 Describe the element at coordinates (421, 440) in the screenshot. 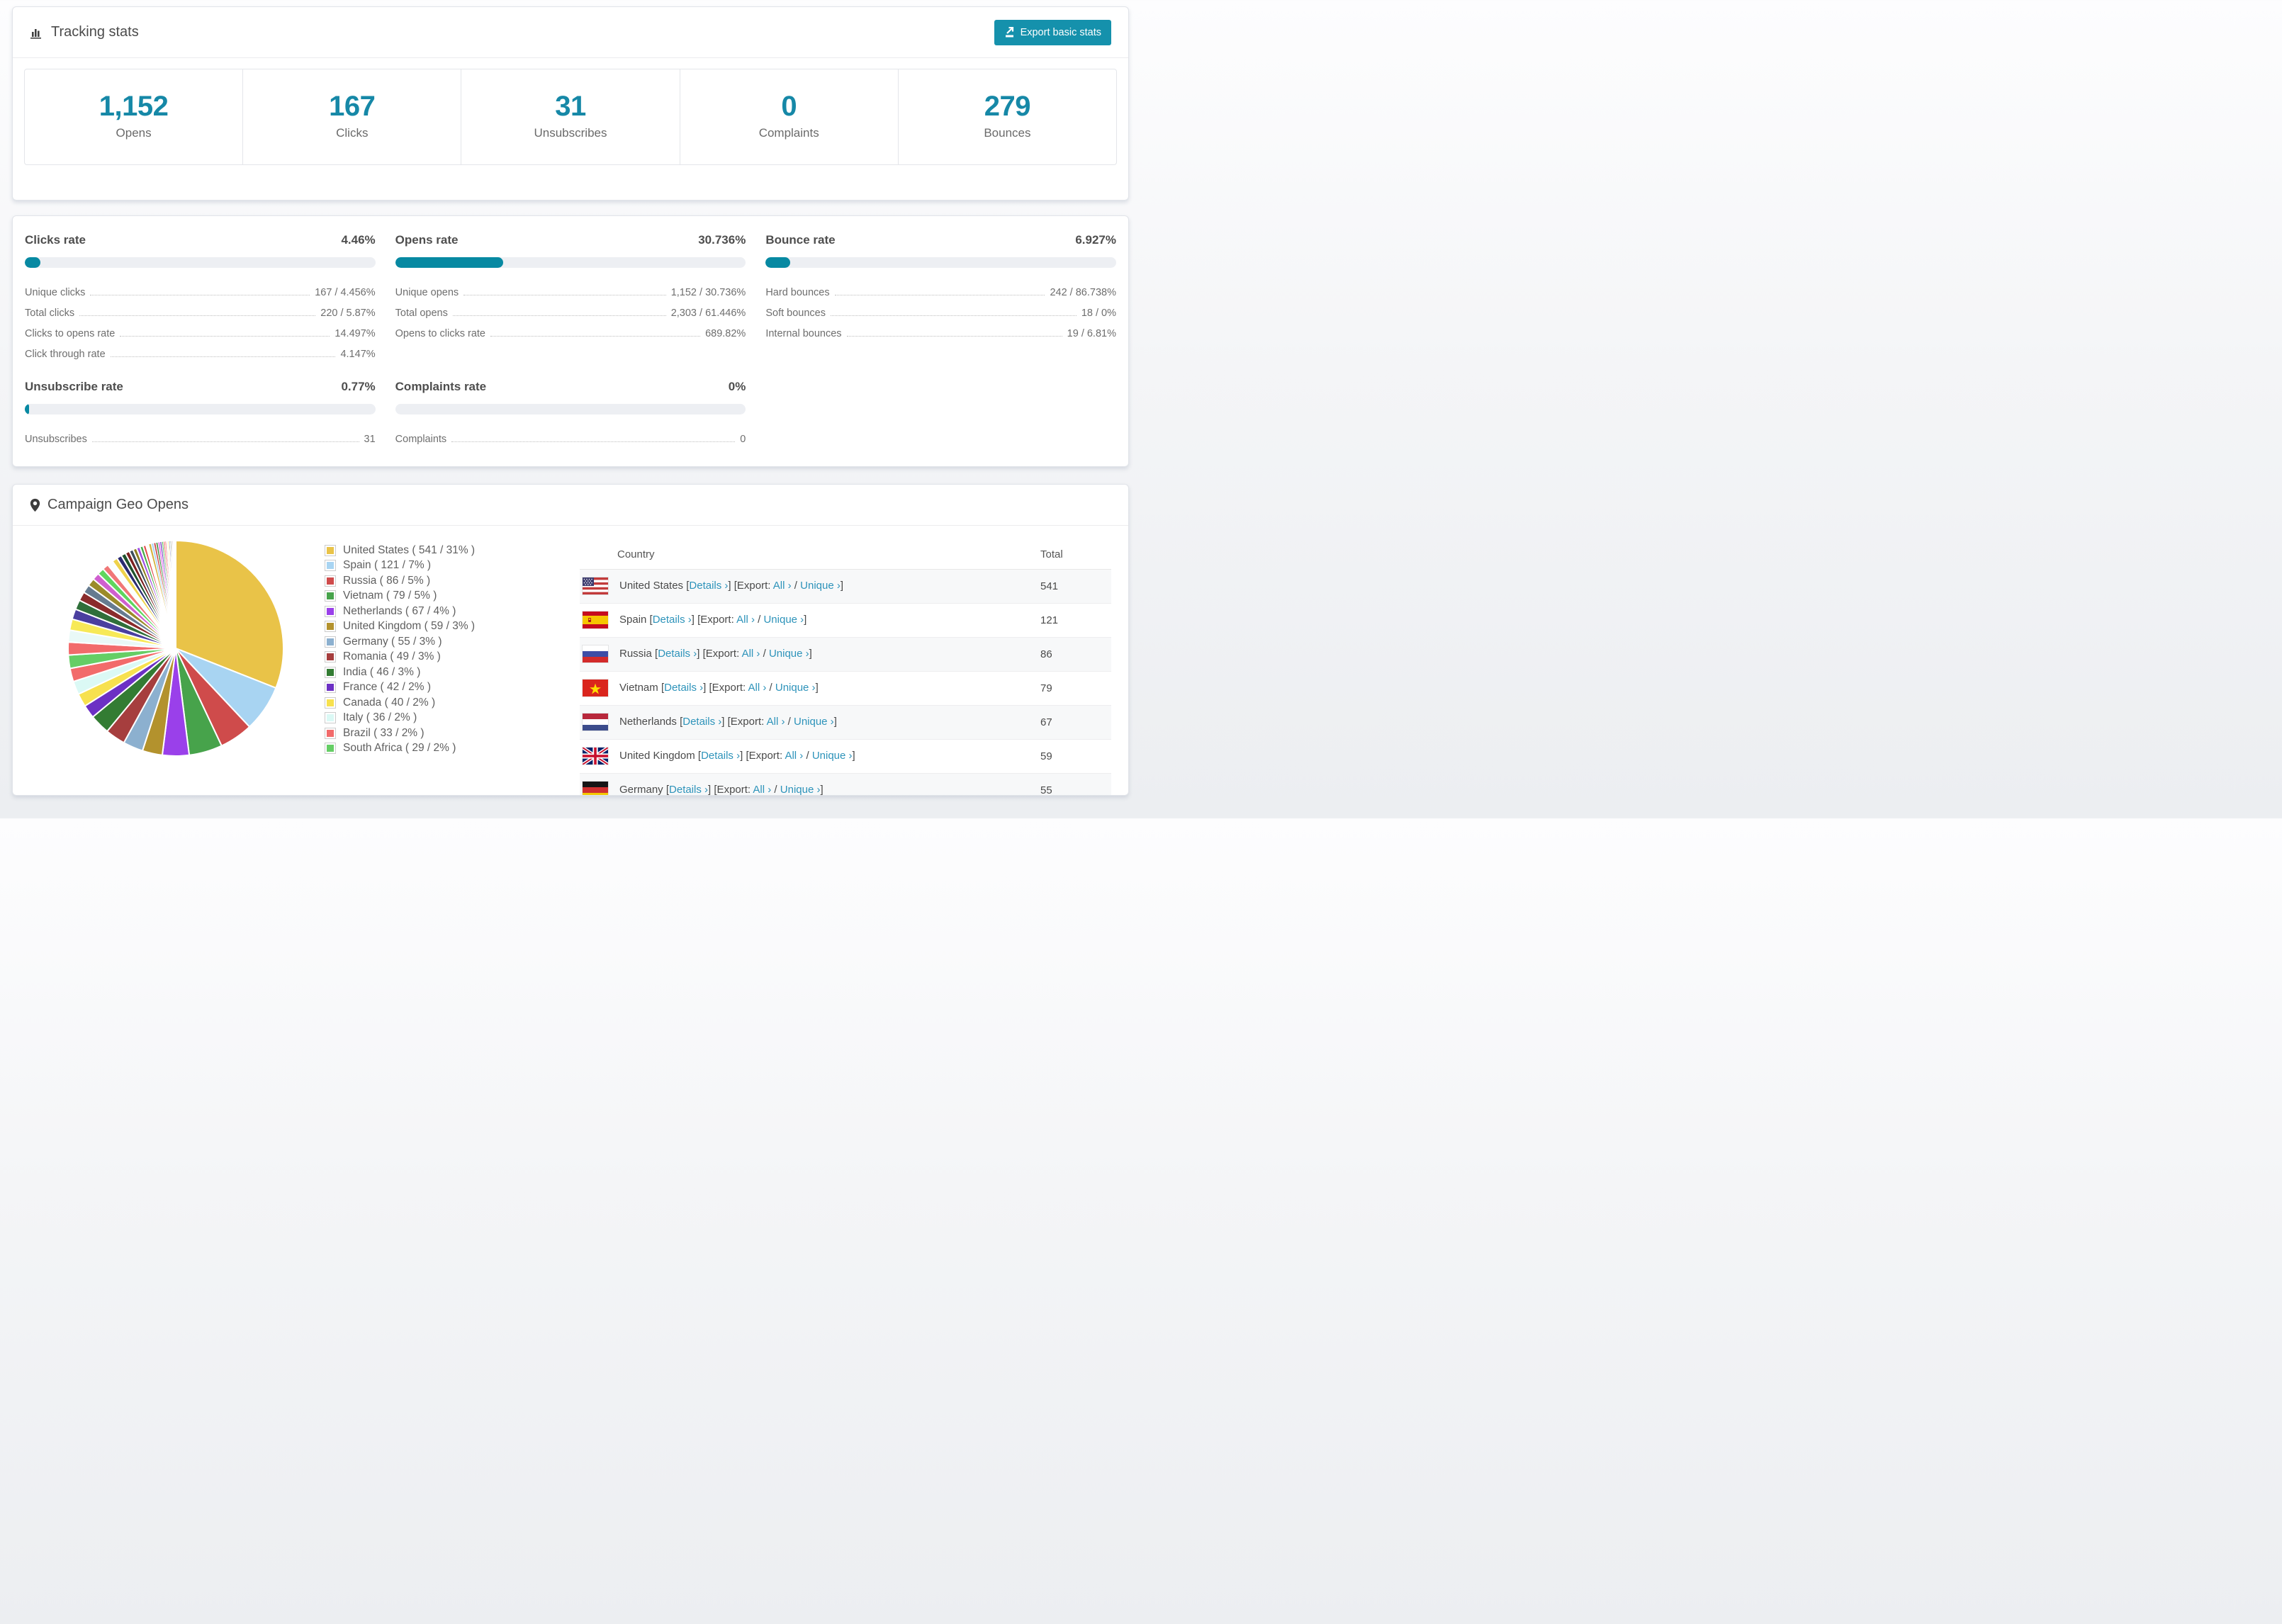

I see `rate-row-label: Complaints` at that location.